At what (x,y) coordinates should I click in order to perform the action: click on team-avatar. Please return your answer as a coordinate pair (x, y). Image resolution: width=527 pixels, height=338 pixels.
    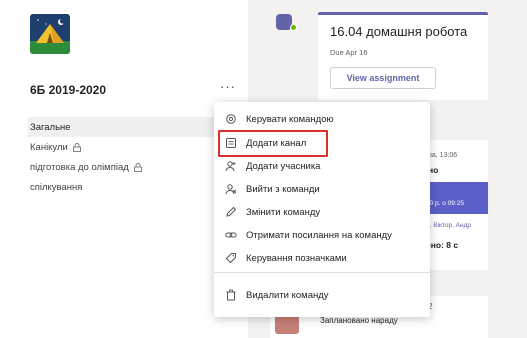
    Looking at the image, I should click on (50, 34).